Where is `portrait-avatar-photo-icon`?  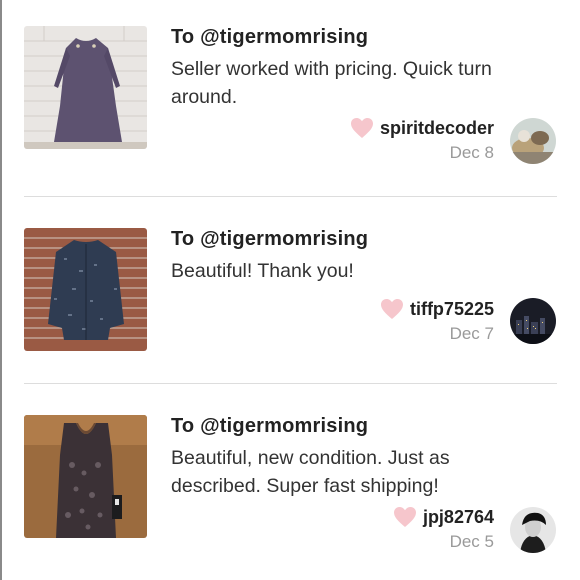
portrait-avatar-photo-icon is located at coordinates (533, 530).